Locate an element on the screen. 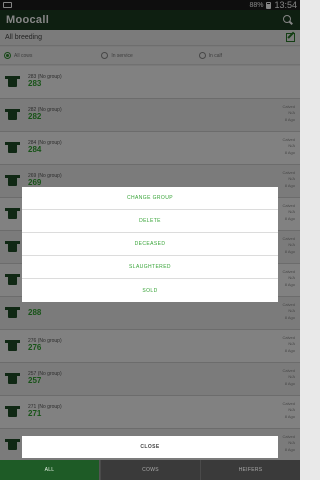  tab-cows: COWS is located at coordinates (150, 470).